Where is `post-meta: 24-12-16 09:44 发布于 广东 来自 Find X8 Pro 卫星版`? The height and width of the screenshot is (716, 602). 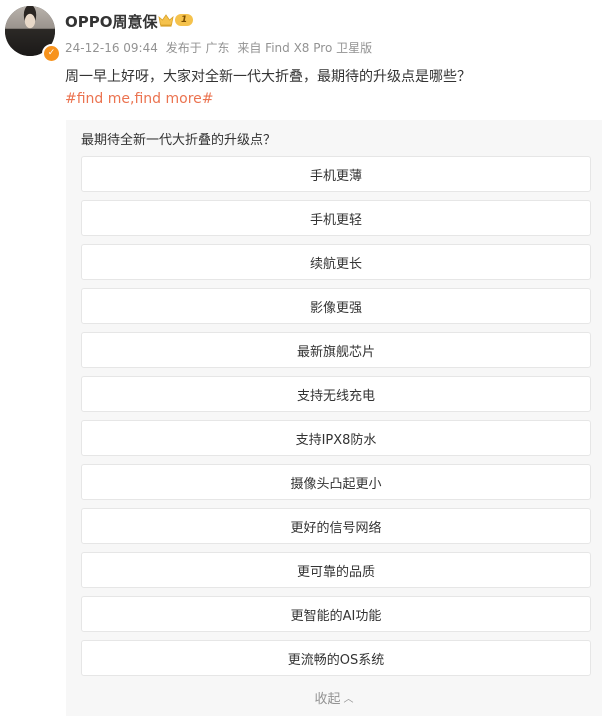 post-meta: 24-12-16 09:44 发布于 广东 来自 Find X8 Pro 卫星版 is located at coordinates (220, 47).